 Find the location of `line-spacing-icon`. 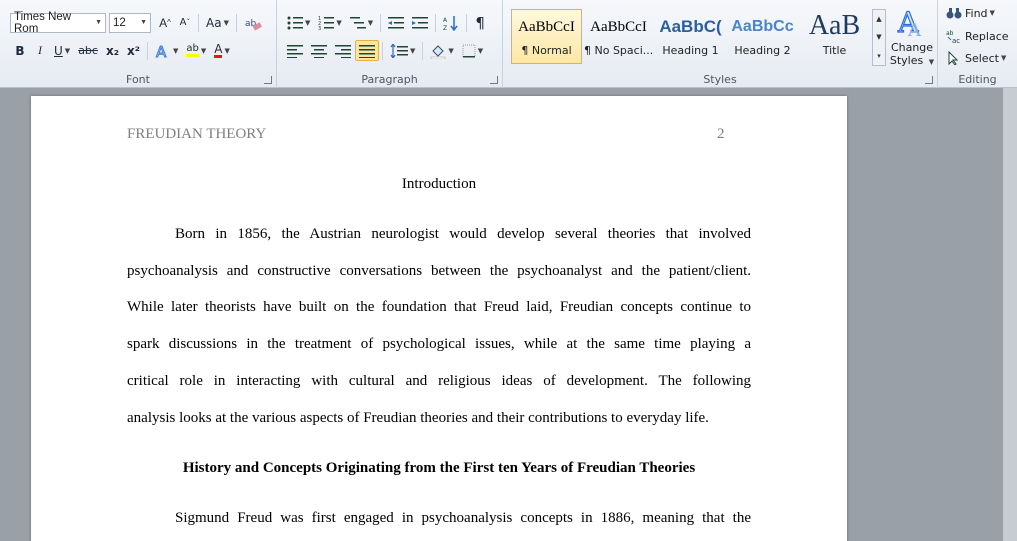

line-spacing-icon is located at coordinates (399, 50).